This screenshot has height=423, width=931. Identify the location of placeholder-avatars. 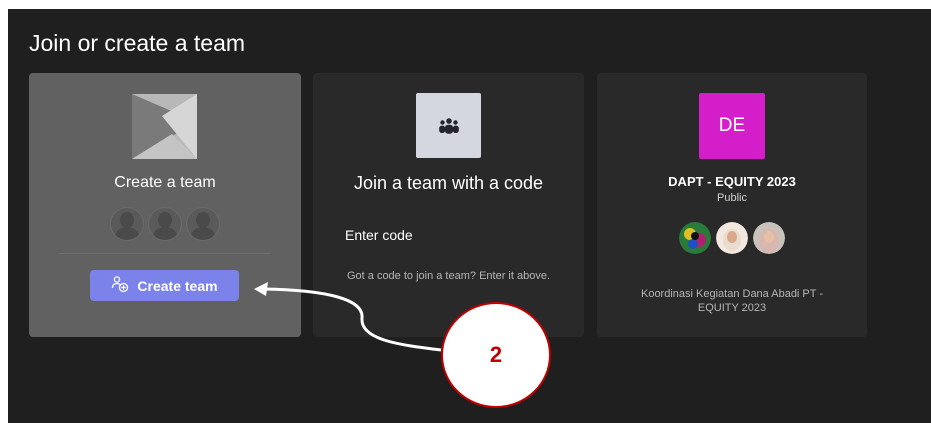
(165, 224).